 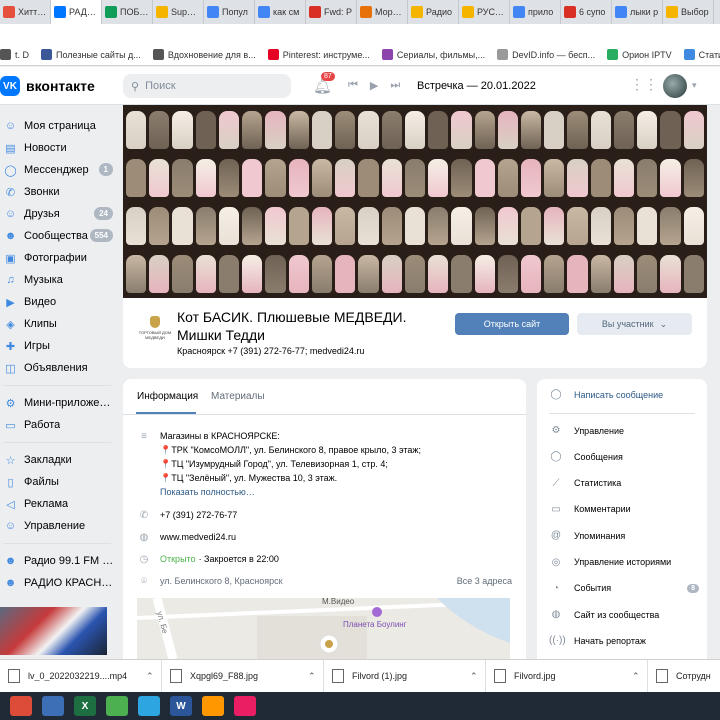 What do you see at coordinates (624, 483) in the screenshot?
I see `group-menu-item: ⟋ Статистика` at bounding box center [624, 483].